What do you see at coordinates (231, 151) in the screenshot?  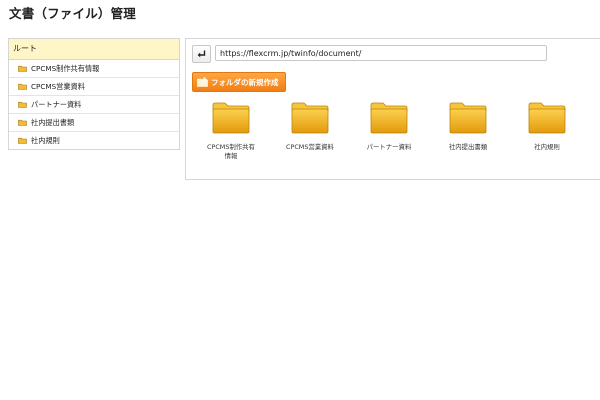 I see `folder-label: CPCMS制作共有情報` at bounding box center [231, 151].